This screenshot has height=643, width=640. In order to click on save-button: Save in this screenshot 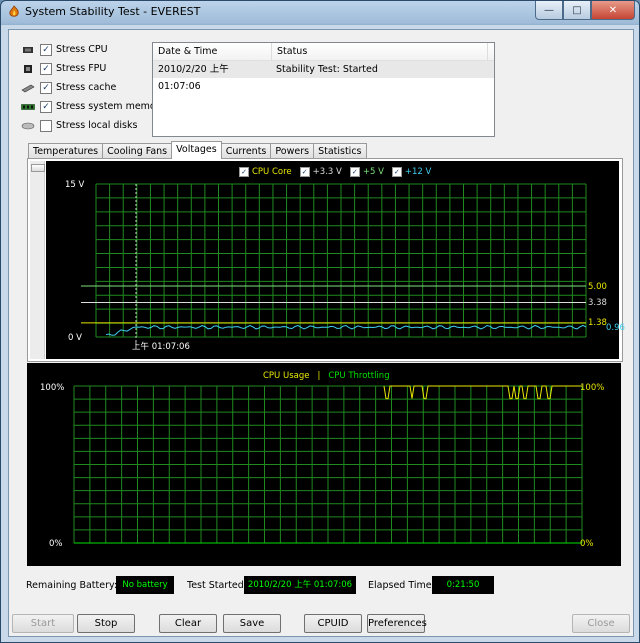, I will do `click(252, 623)`.